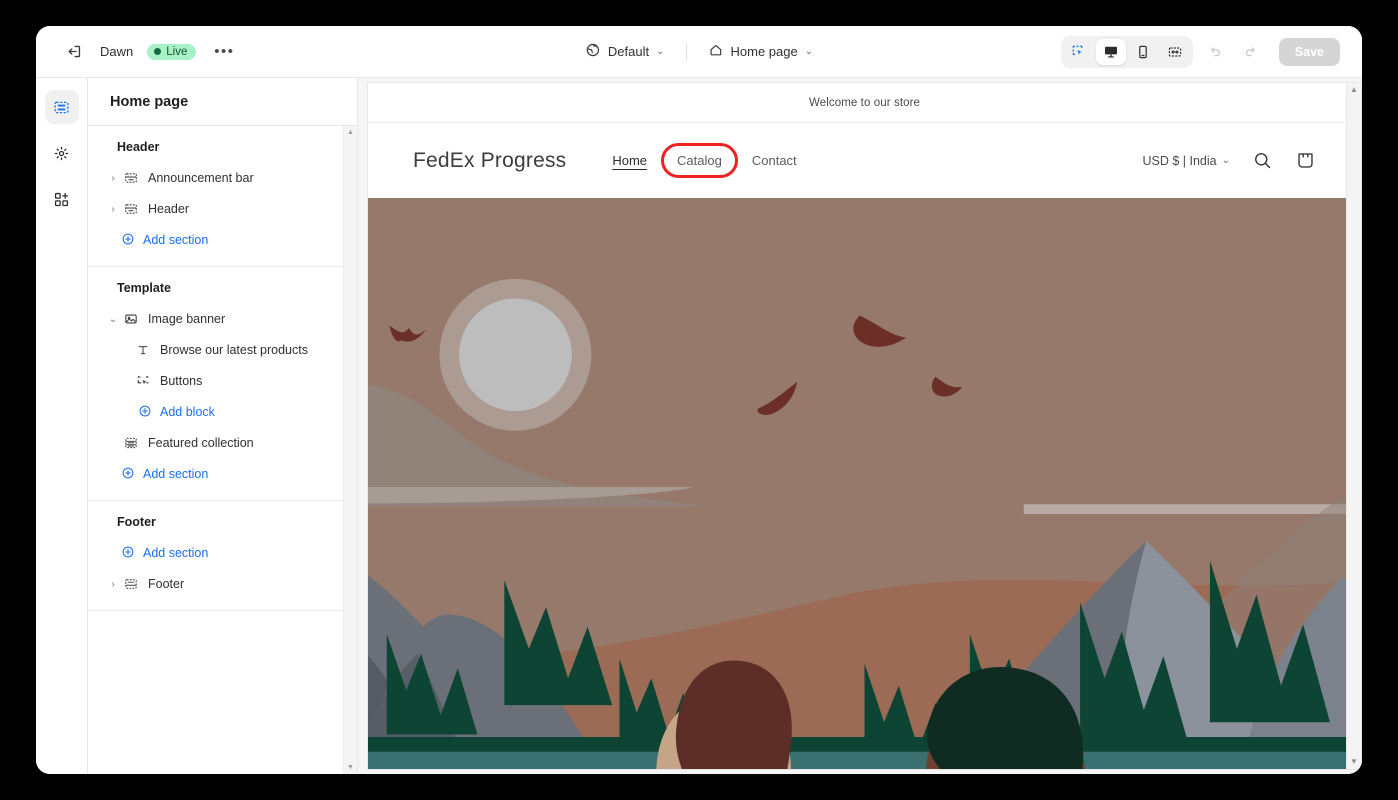  I want to click on store-header-right: USD $ | India ⌄, so click(1229, 160).